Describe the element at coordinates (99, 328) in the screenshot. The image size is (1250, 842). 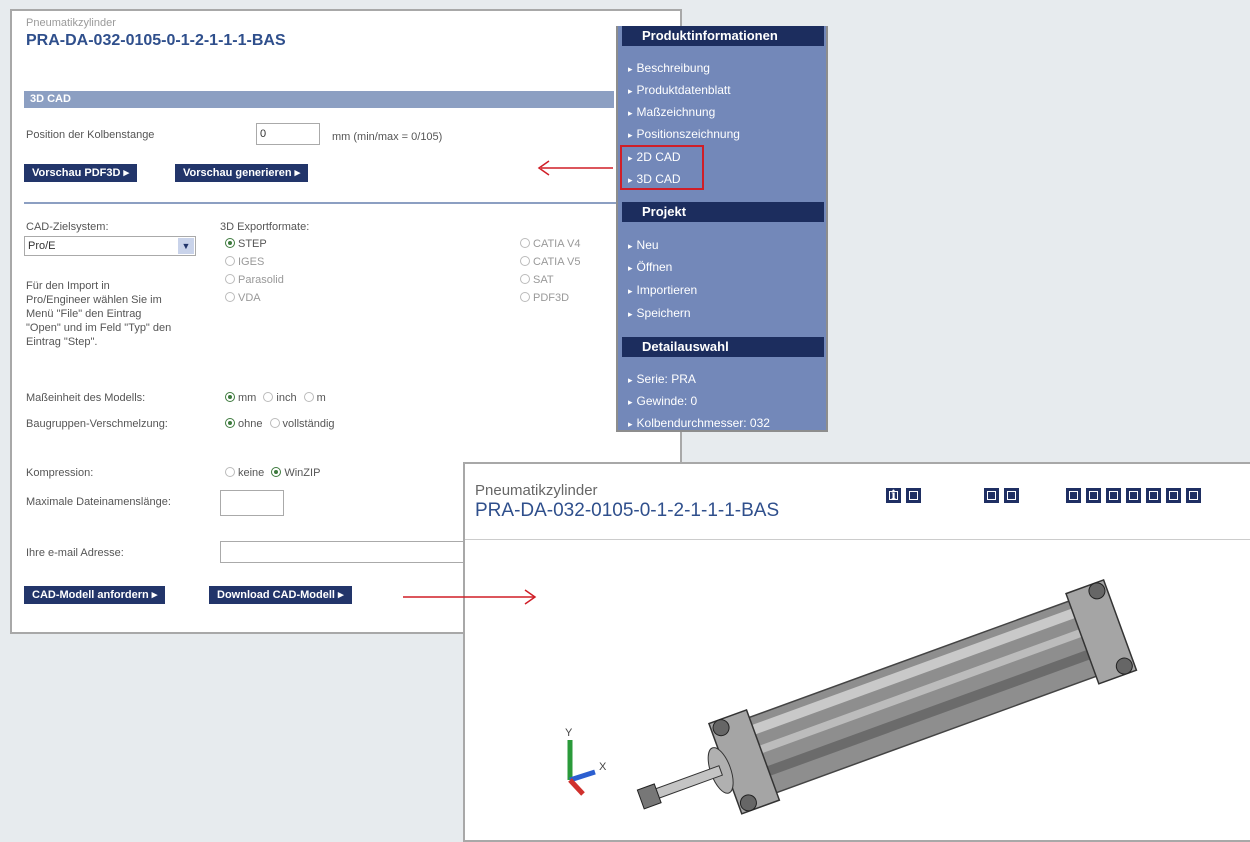
I see `hint-line: "Open" und im Feld "Typ" den` at that location.